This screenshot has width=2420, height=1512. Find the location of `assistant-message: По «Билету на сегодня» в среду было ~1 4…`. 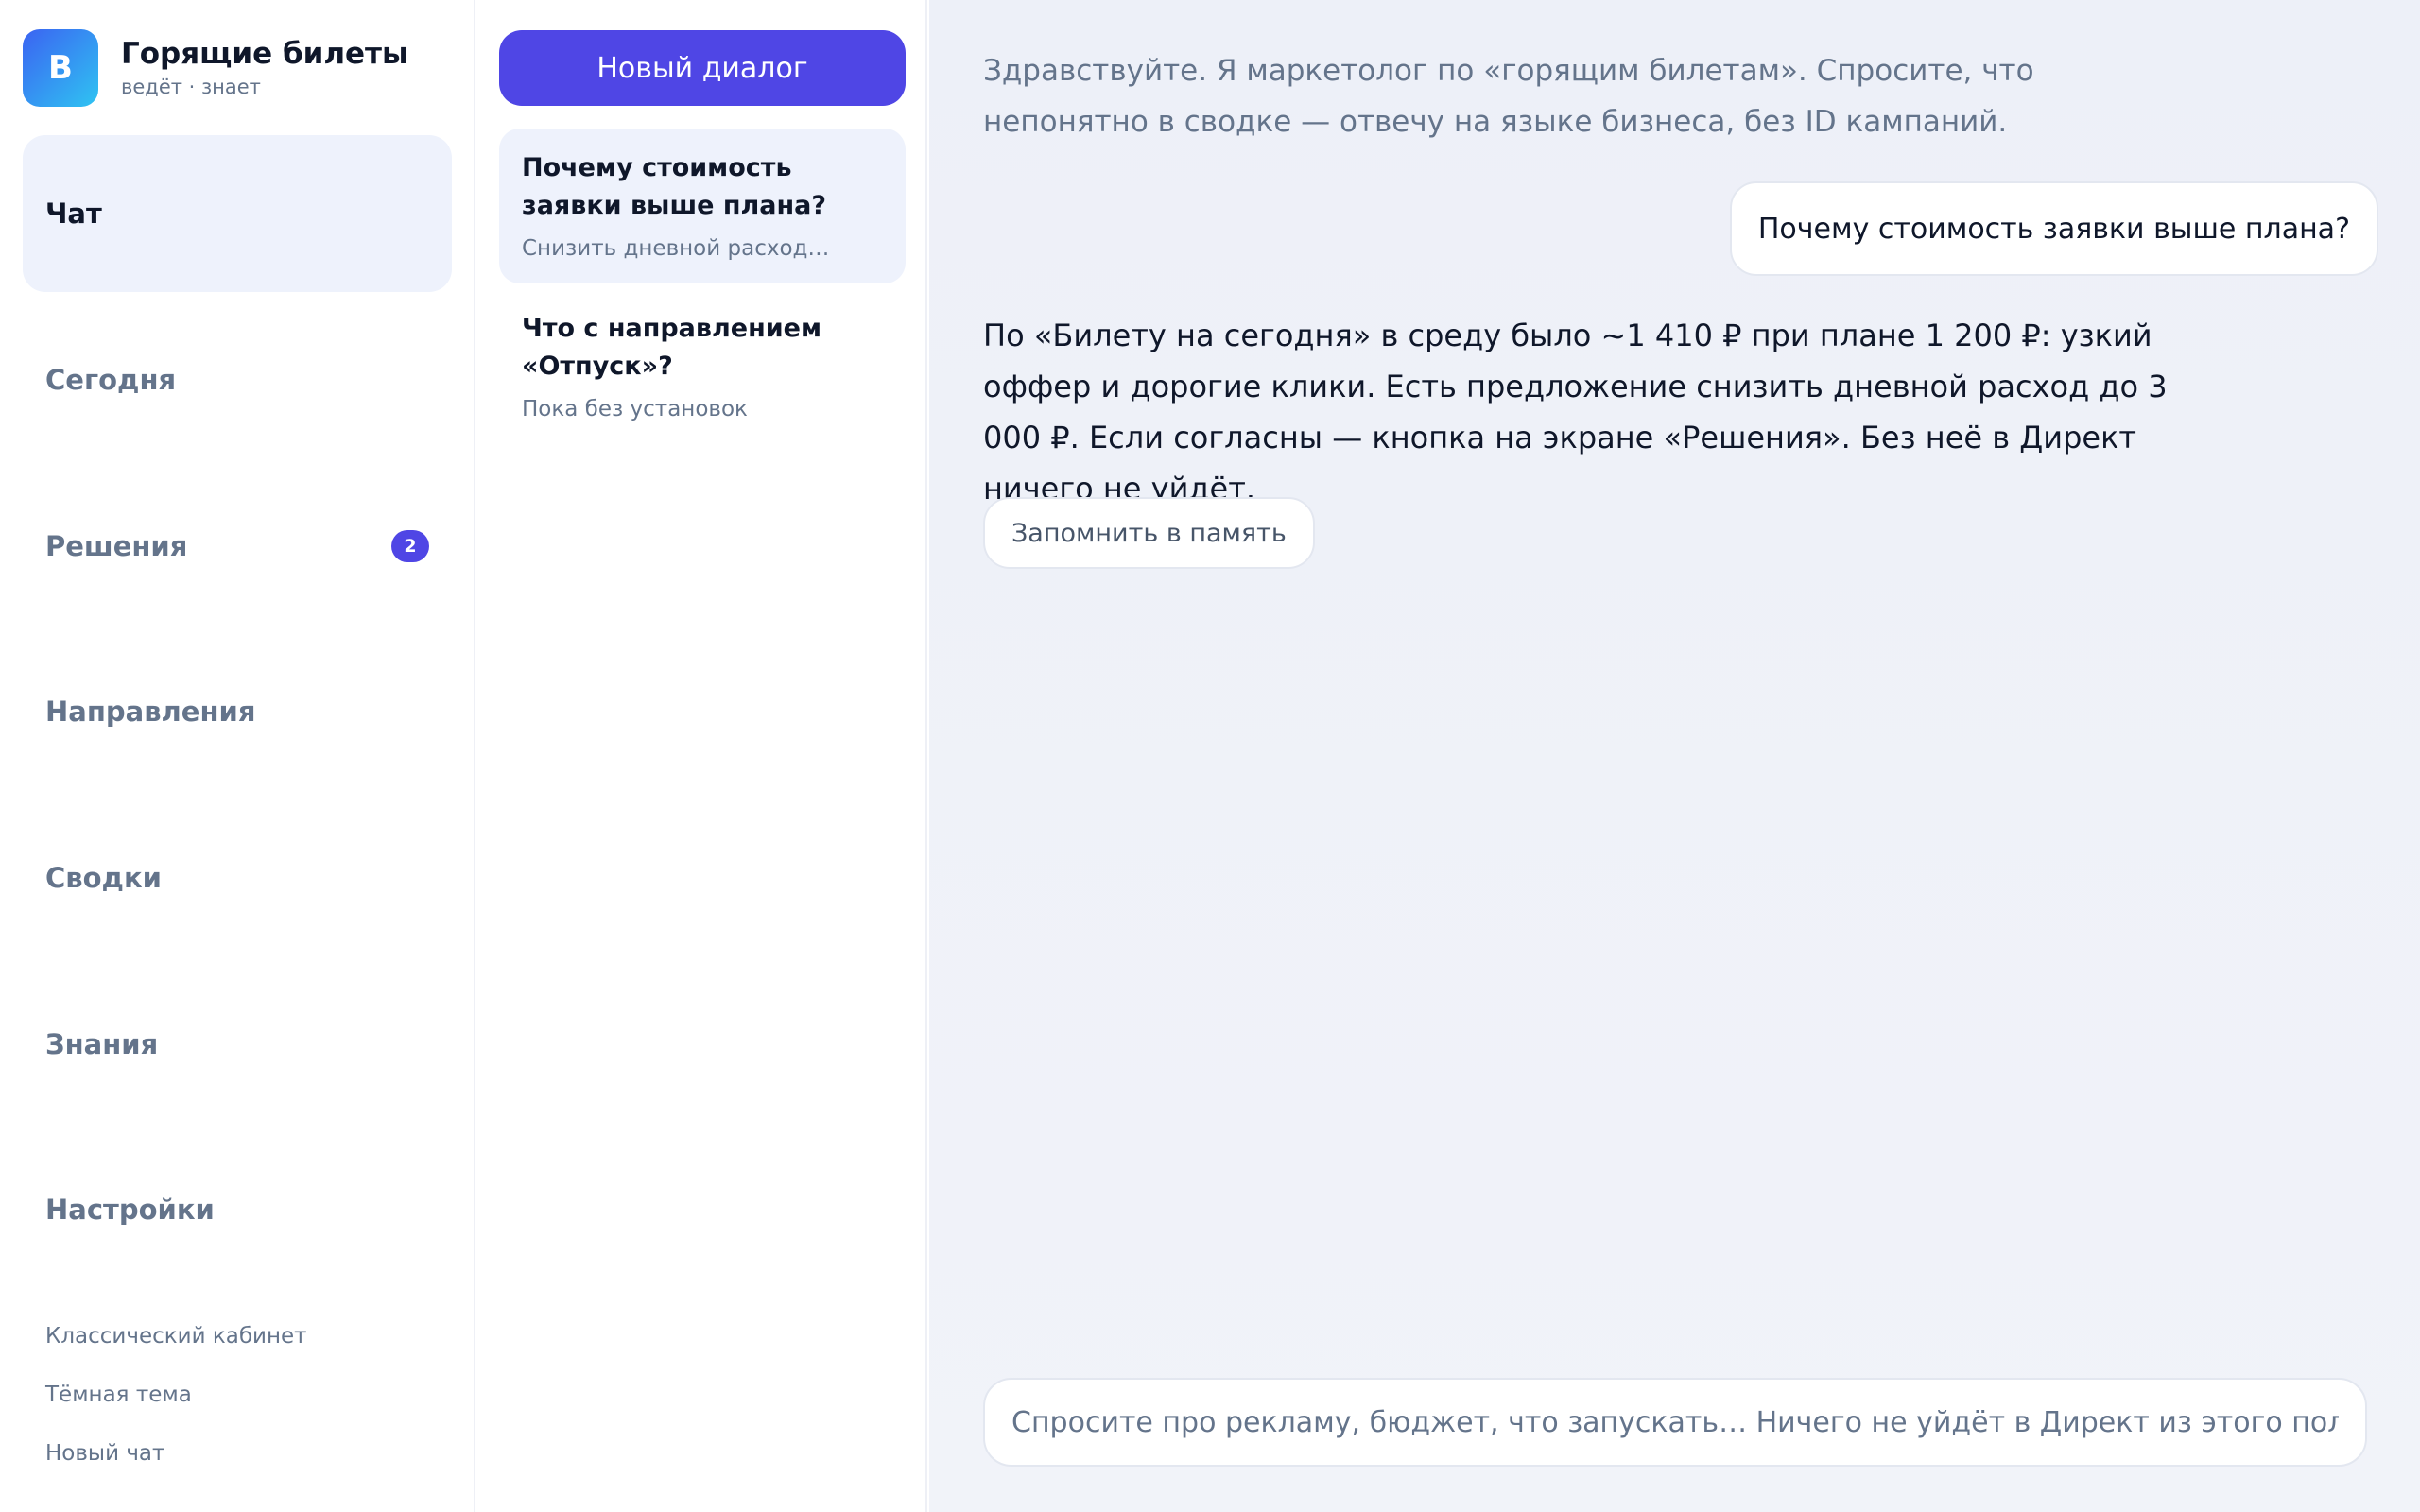

assistant-message: По «Билету на сегодня» в среду было ~1 4… is located at coordinates (1575, 412).